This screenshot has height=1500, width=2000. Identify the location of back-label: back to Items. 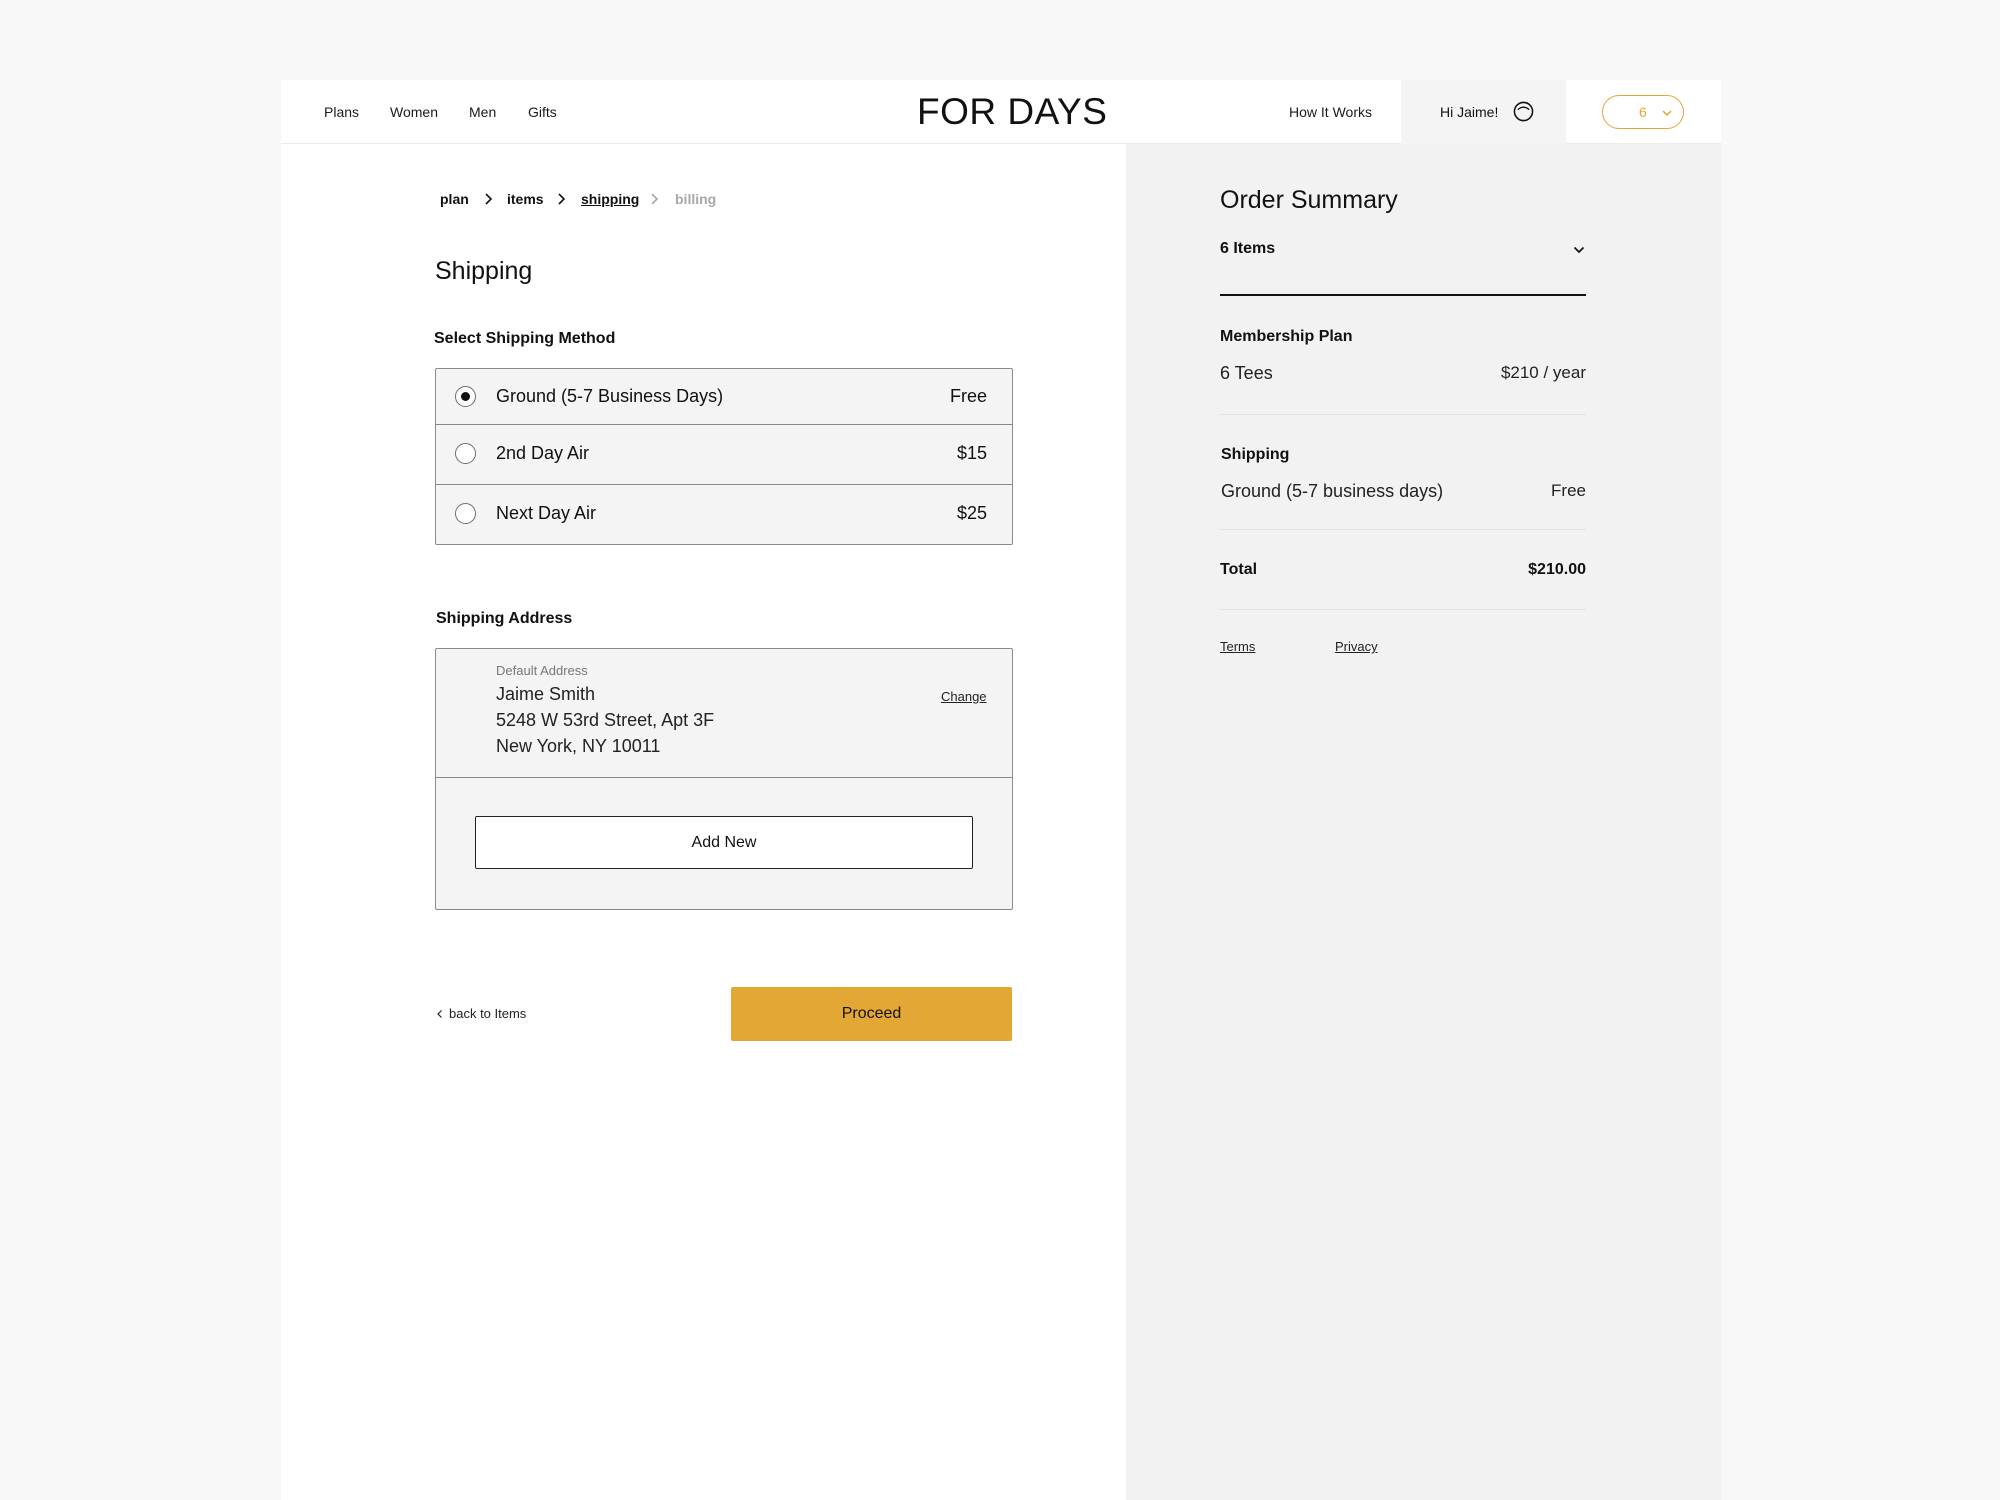
(488, 1013).